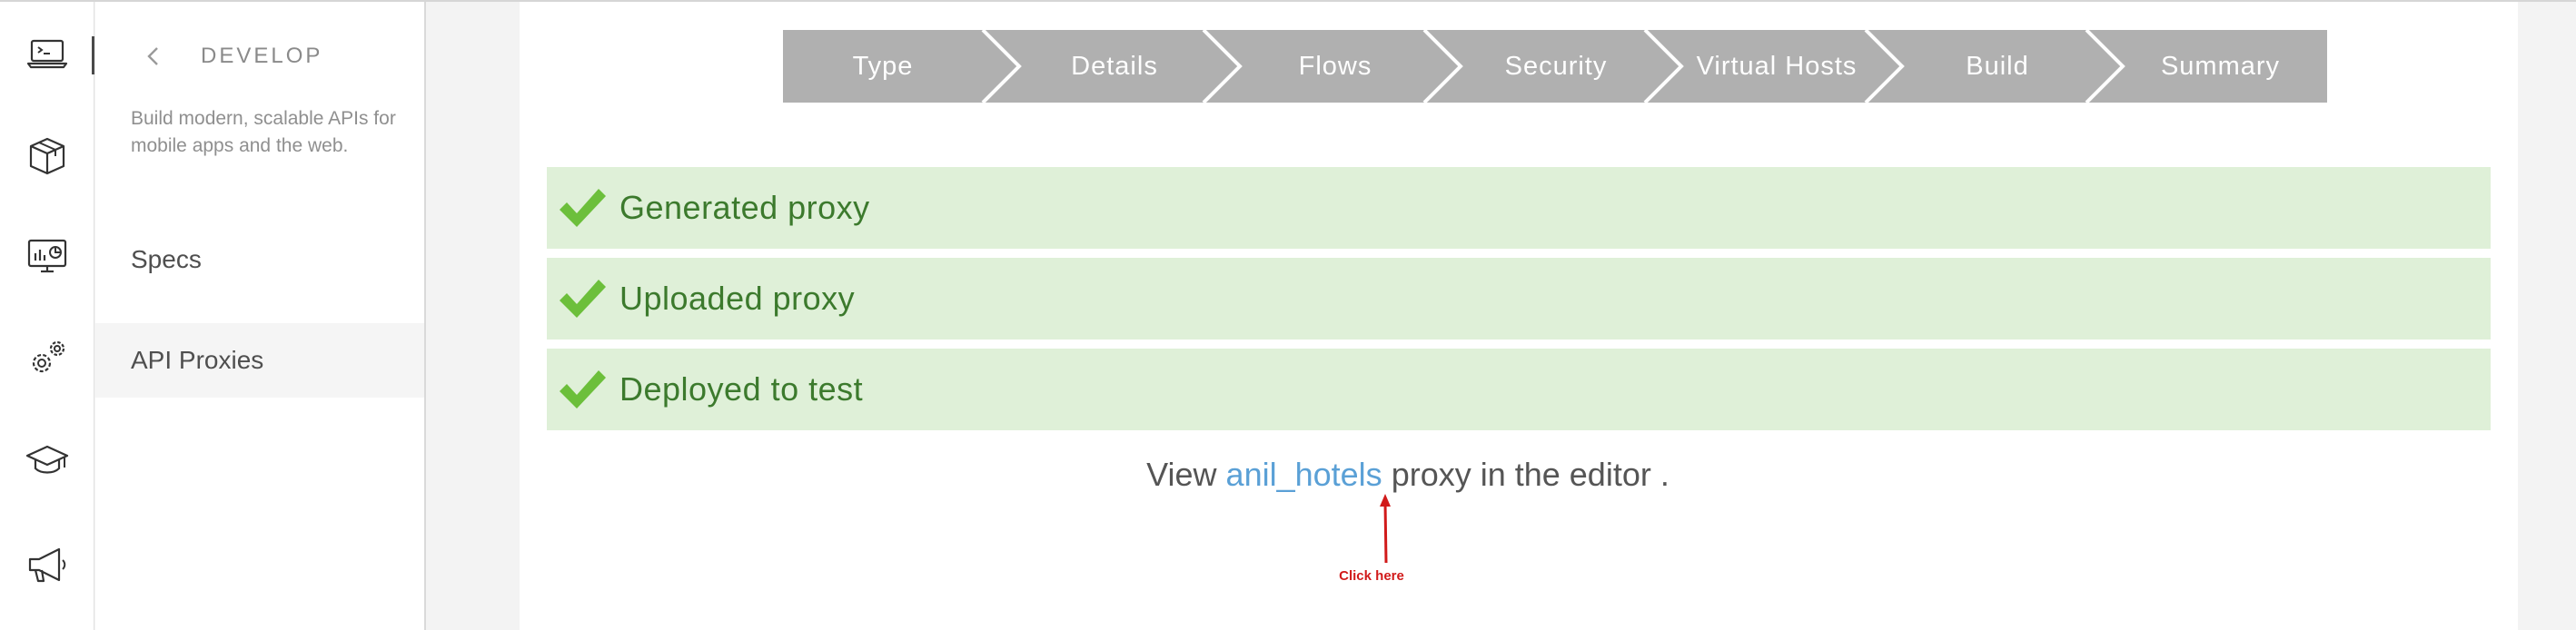 This screenshot has width=2576, height=630. I want to click on back-to-menu: DEVELOP, so click(232, 56).